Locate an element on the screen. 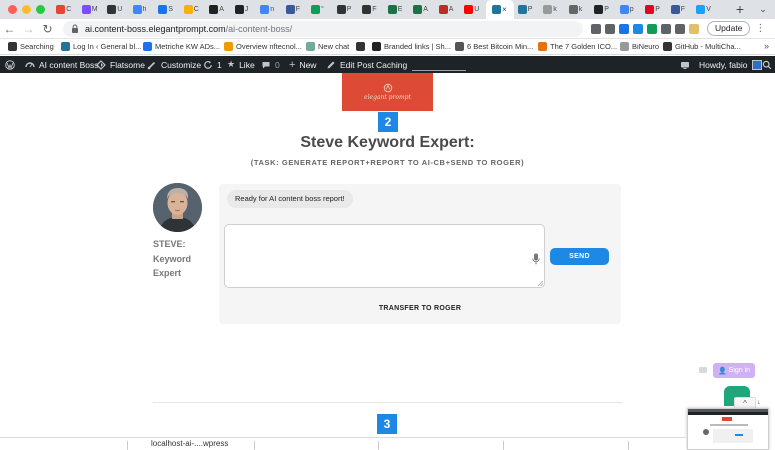 The image size is (775, 450). page-preview-thumbnail is located at coordinates (728, 429).